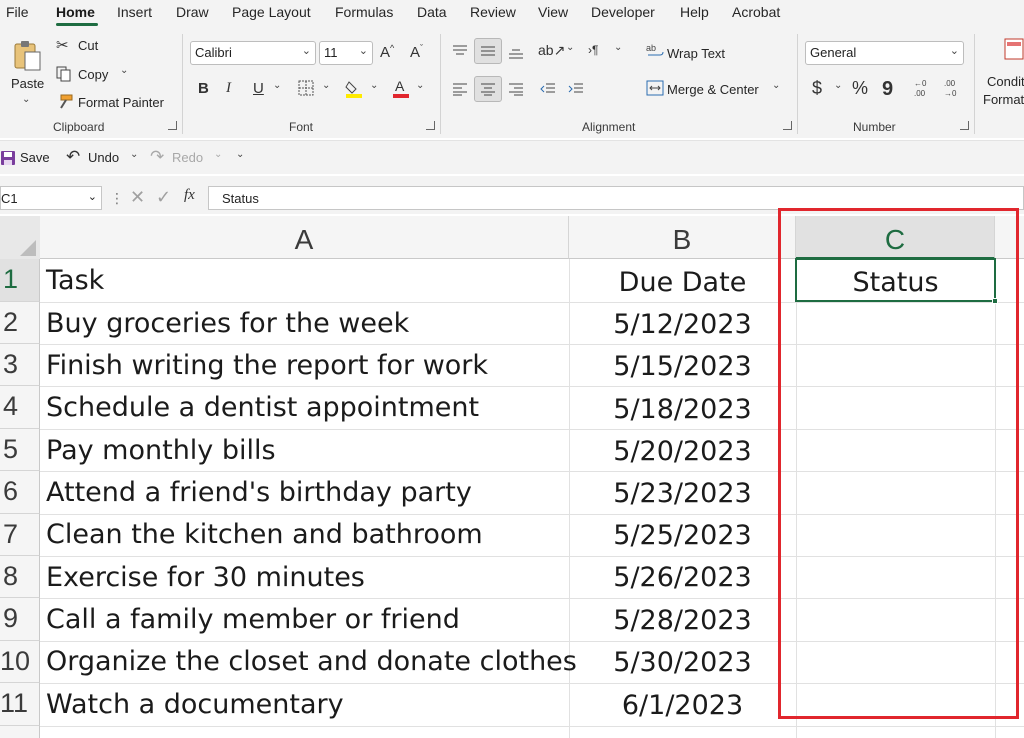 The height and width of the screenshot is (738, 1024). I want to click on cell-a3: Finish writing the report for work, so click(267, 365).